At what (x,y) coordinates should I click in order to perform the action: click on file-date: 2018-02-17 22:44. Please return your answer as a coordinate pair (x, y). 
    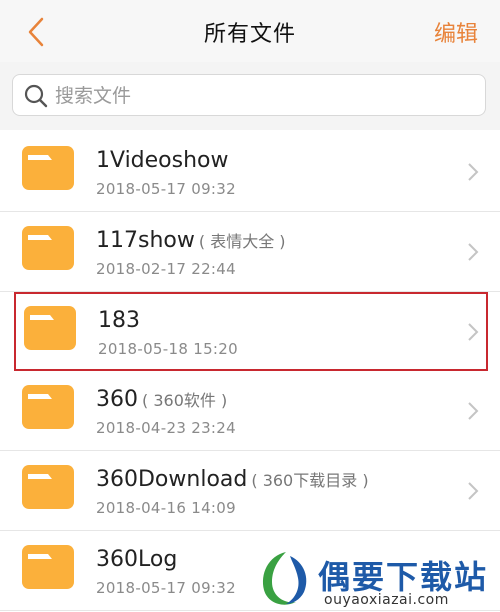
    Looking at the image, I should click on (166, 269).